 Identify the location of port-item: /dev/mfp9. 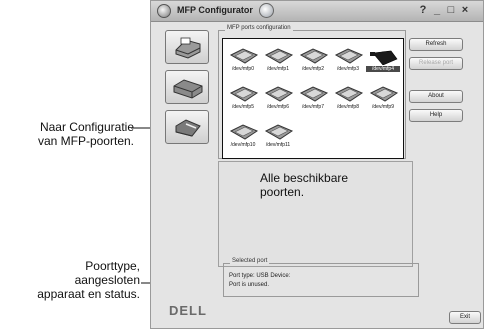
(383, 99).